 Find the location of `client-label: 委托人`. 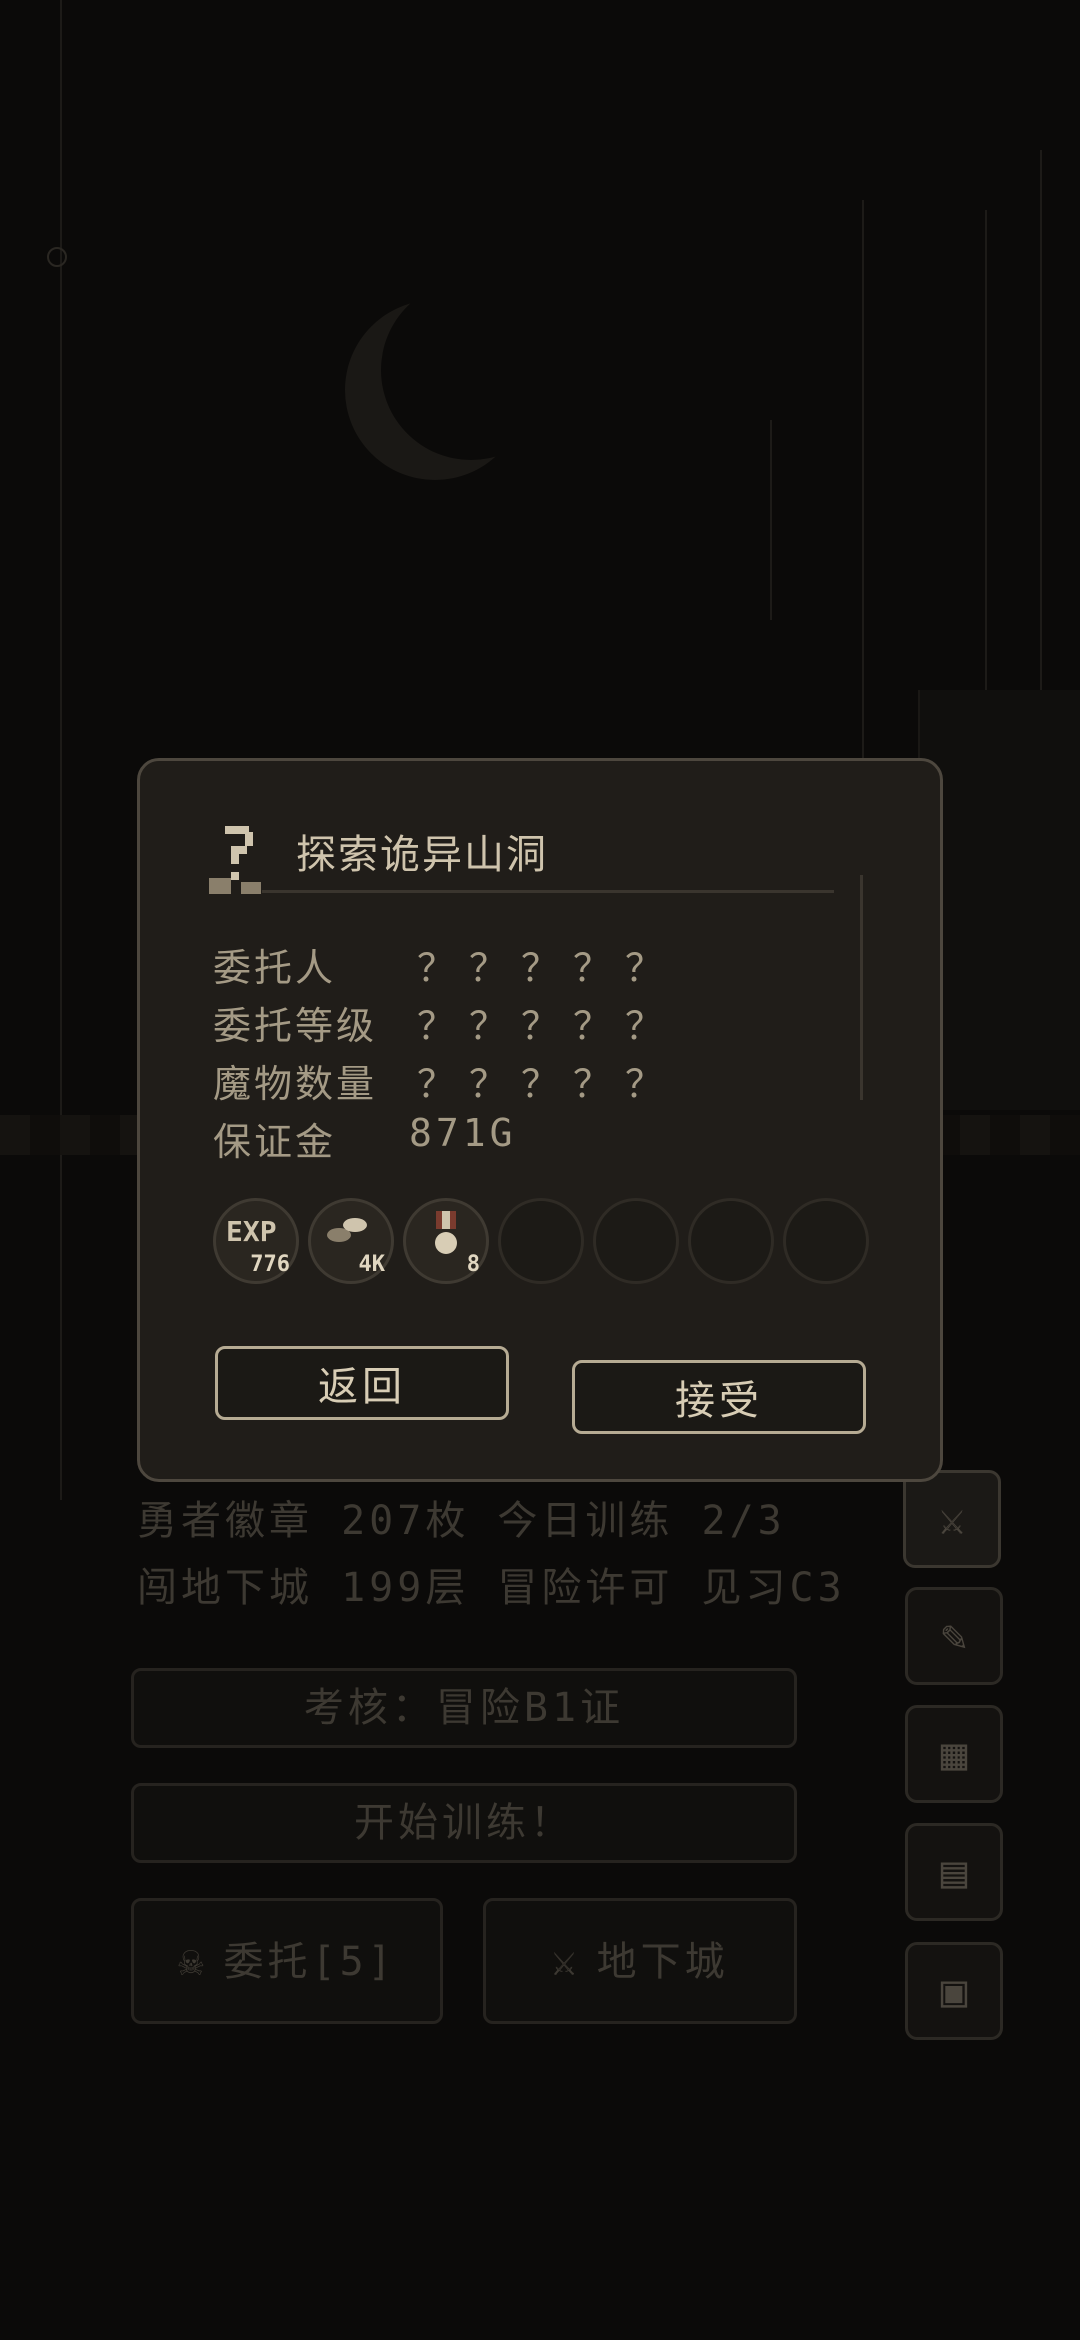

client-label: 委托人 is located at coordinates (275, 968).